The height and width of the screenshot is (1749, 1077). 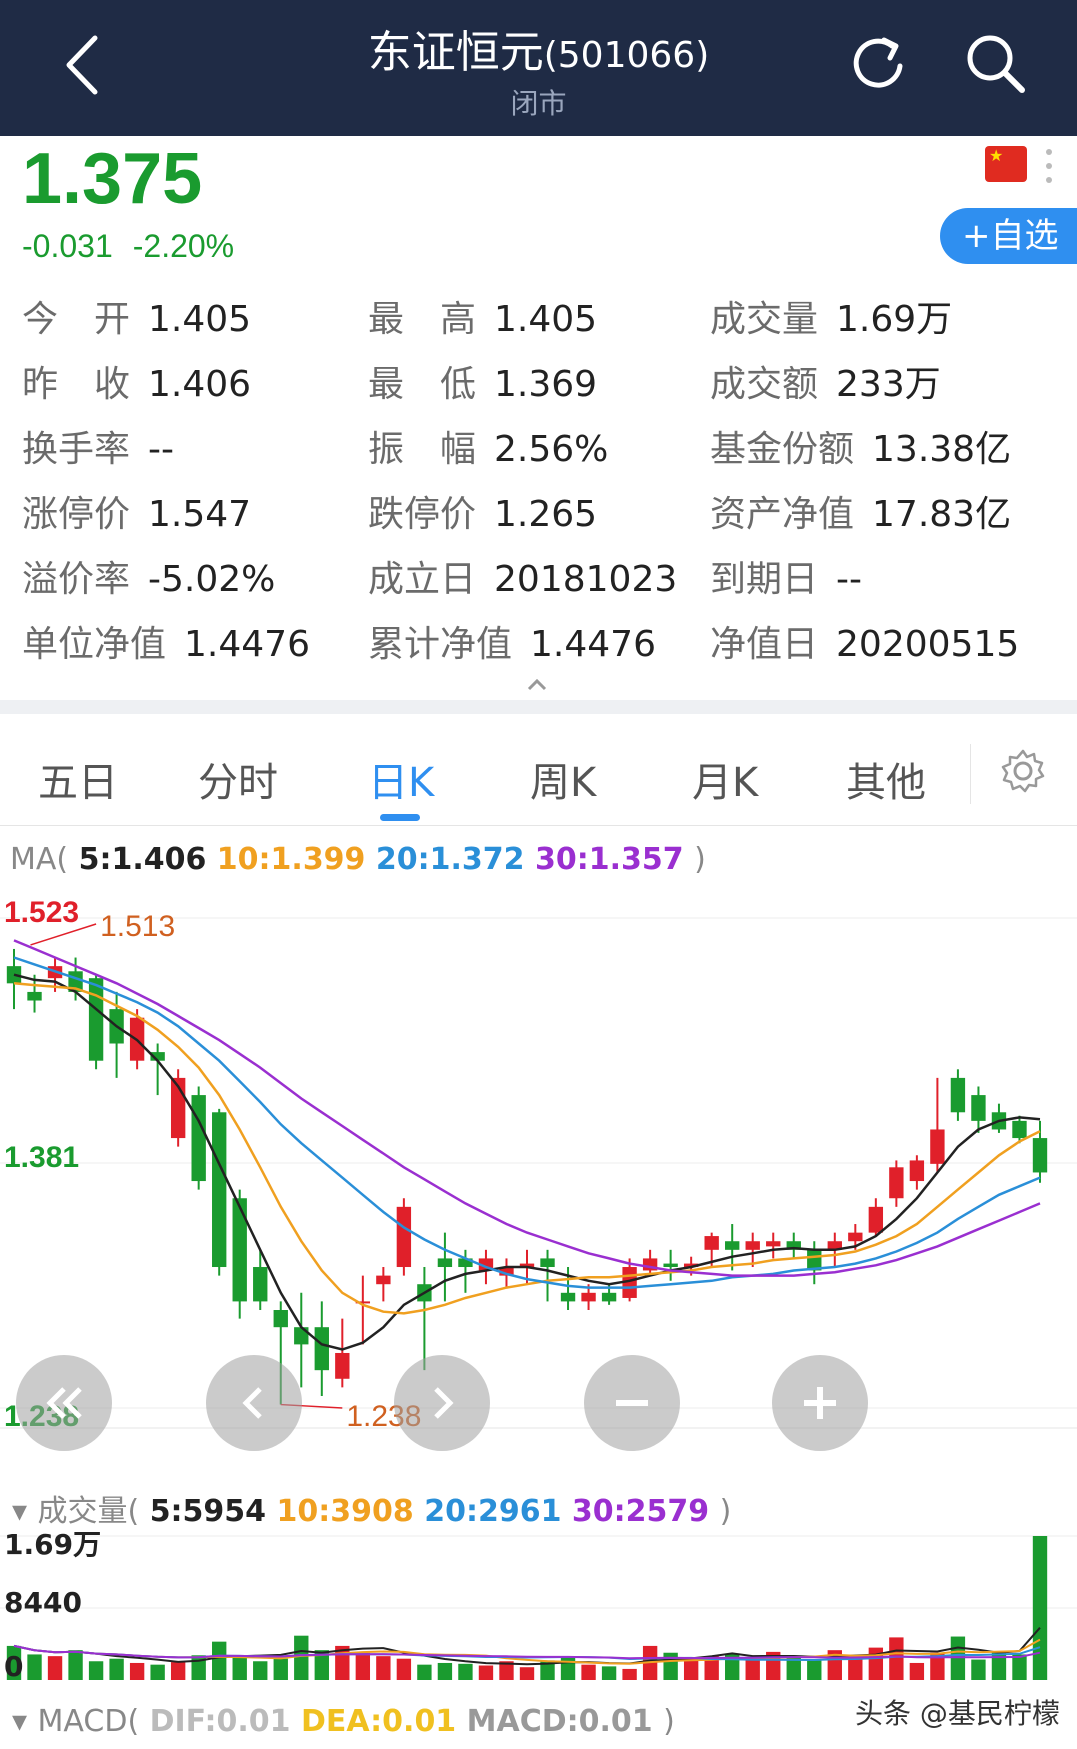 What do you see at coordinates (942, 514) in the screenshot?
I see `stat-value: 17.83亿` at bounding box center [942, 514].